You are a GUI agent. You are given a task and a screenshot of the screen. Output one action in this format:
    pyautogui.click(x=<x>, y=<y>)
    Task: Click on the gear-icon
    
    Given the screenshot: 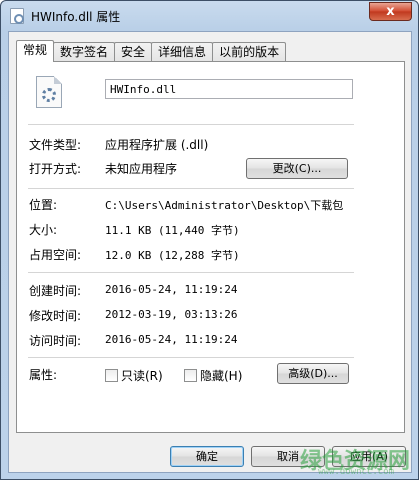 What is the action you would take?
    pyautogui.click(x=49, y=95)
    